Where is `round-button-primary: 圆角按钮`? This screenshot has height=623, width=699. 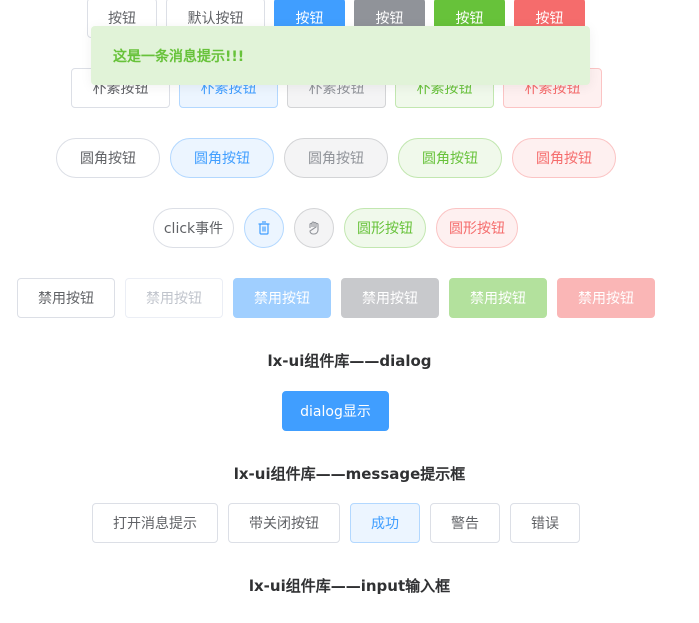
round-button-primary: 圆角按钮 is located at coordinates (222, 158).